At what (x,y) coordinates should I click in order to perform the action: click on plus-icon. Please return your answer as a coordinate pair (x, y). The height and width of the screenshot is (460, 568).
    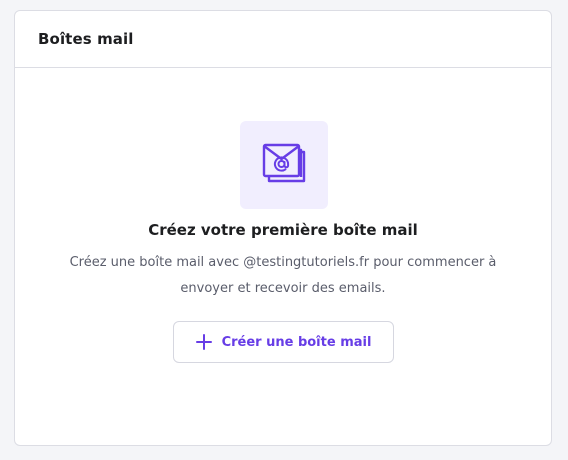
    Looking at the image, I should click on (203, 342).